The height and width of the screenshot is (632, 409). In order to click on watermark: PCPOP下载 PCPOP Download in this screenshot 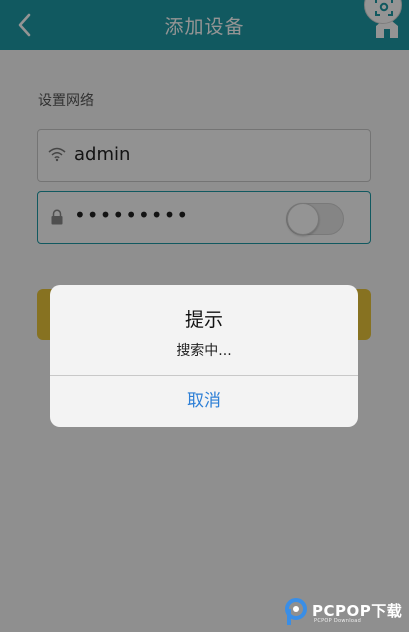, I will do `click(345, 613)`.